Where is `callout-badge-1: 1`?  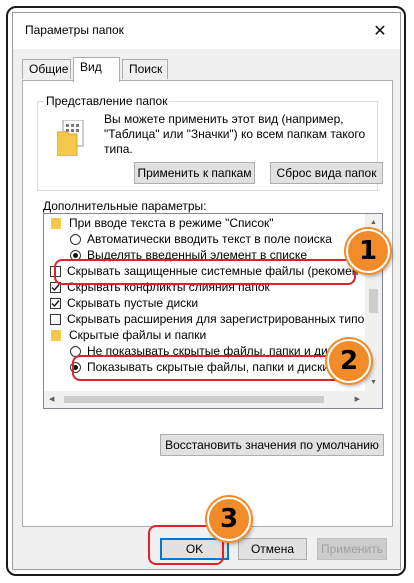
callout-badge-1: 1 is located at coordinates (368, 251).